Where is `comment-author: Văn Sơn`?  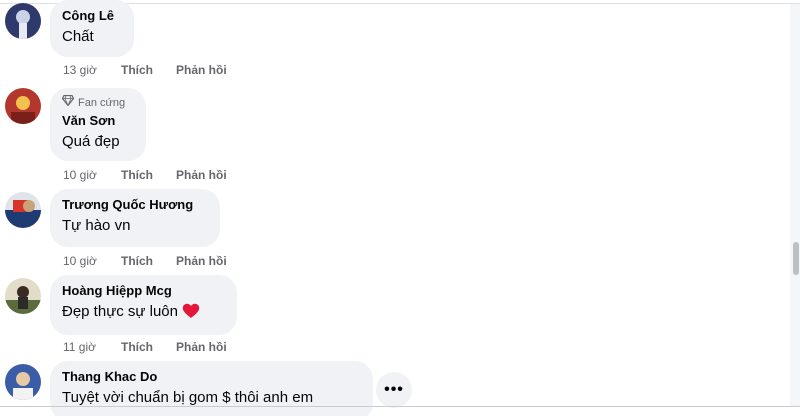 comment-author: Văn Sơn is located at coordinates (98, 121).